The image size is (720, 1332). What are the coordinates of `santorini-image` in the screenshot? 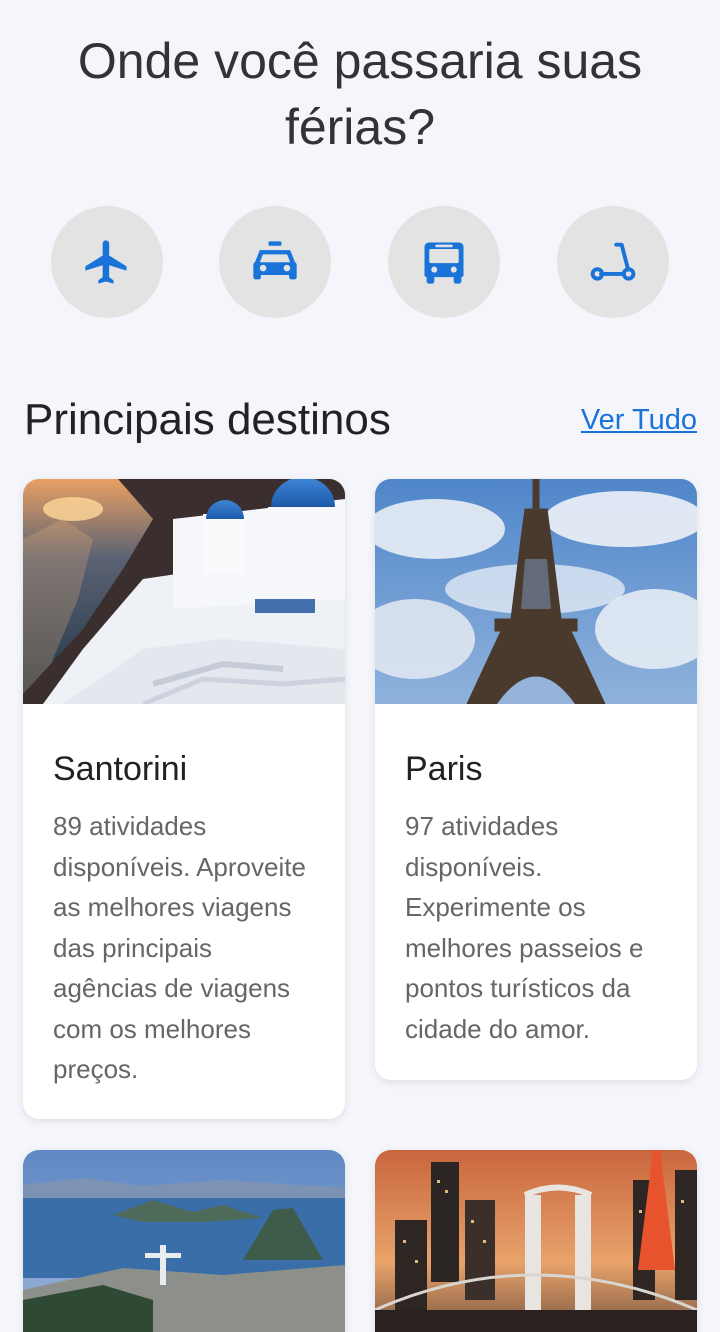 It's located at (184, 591).